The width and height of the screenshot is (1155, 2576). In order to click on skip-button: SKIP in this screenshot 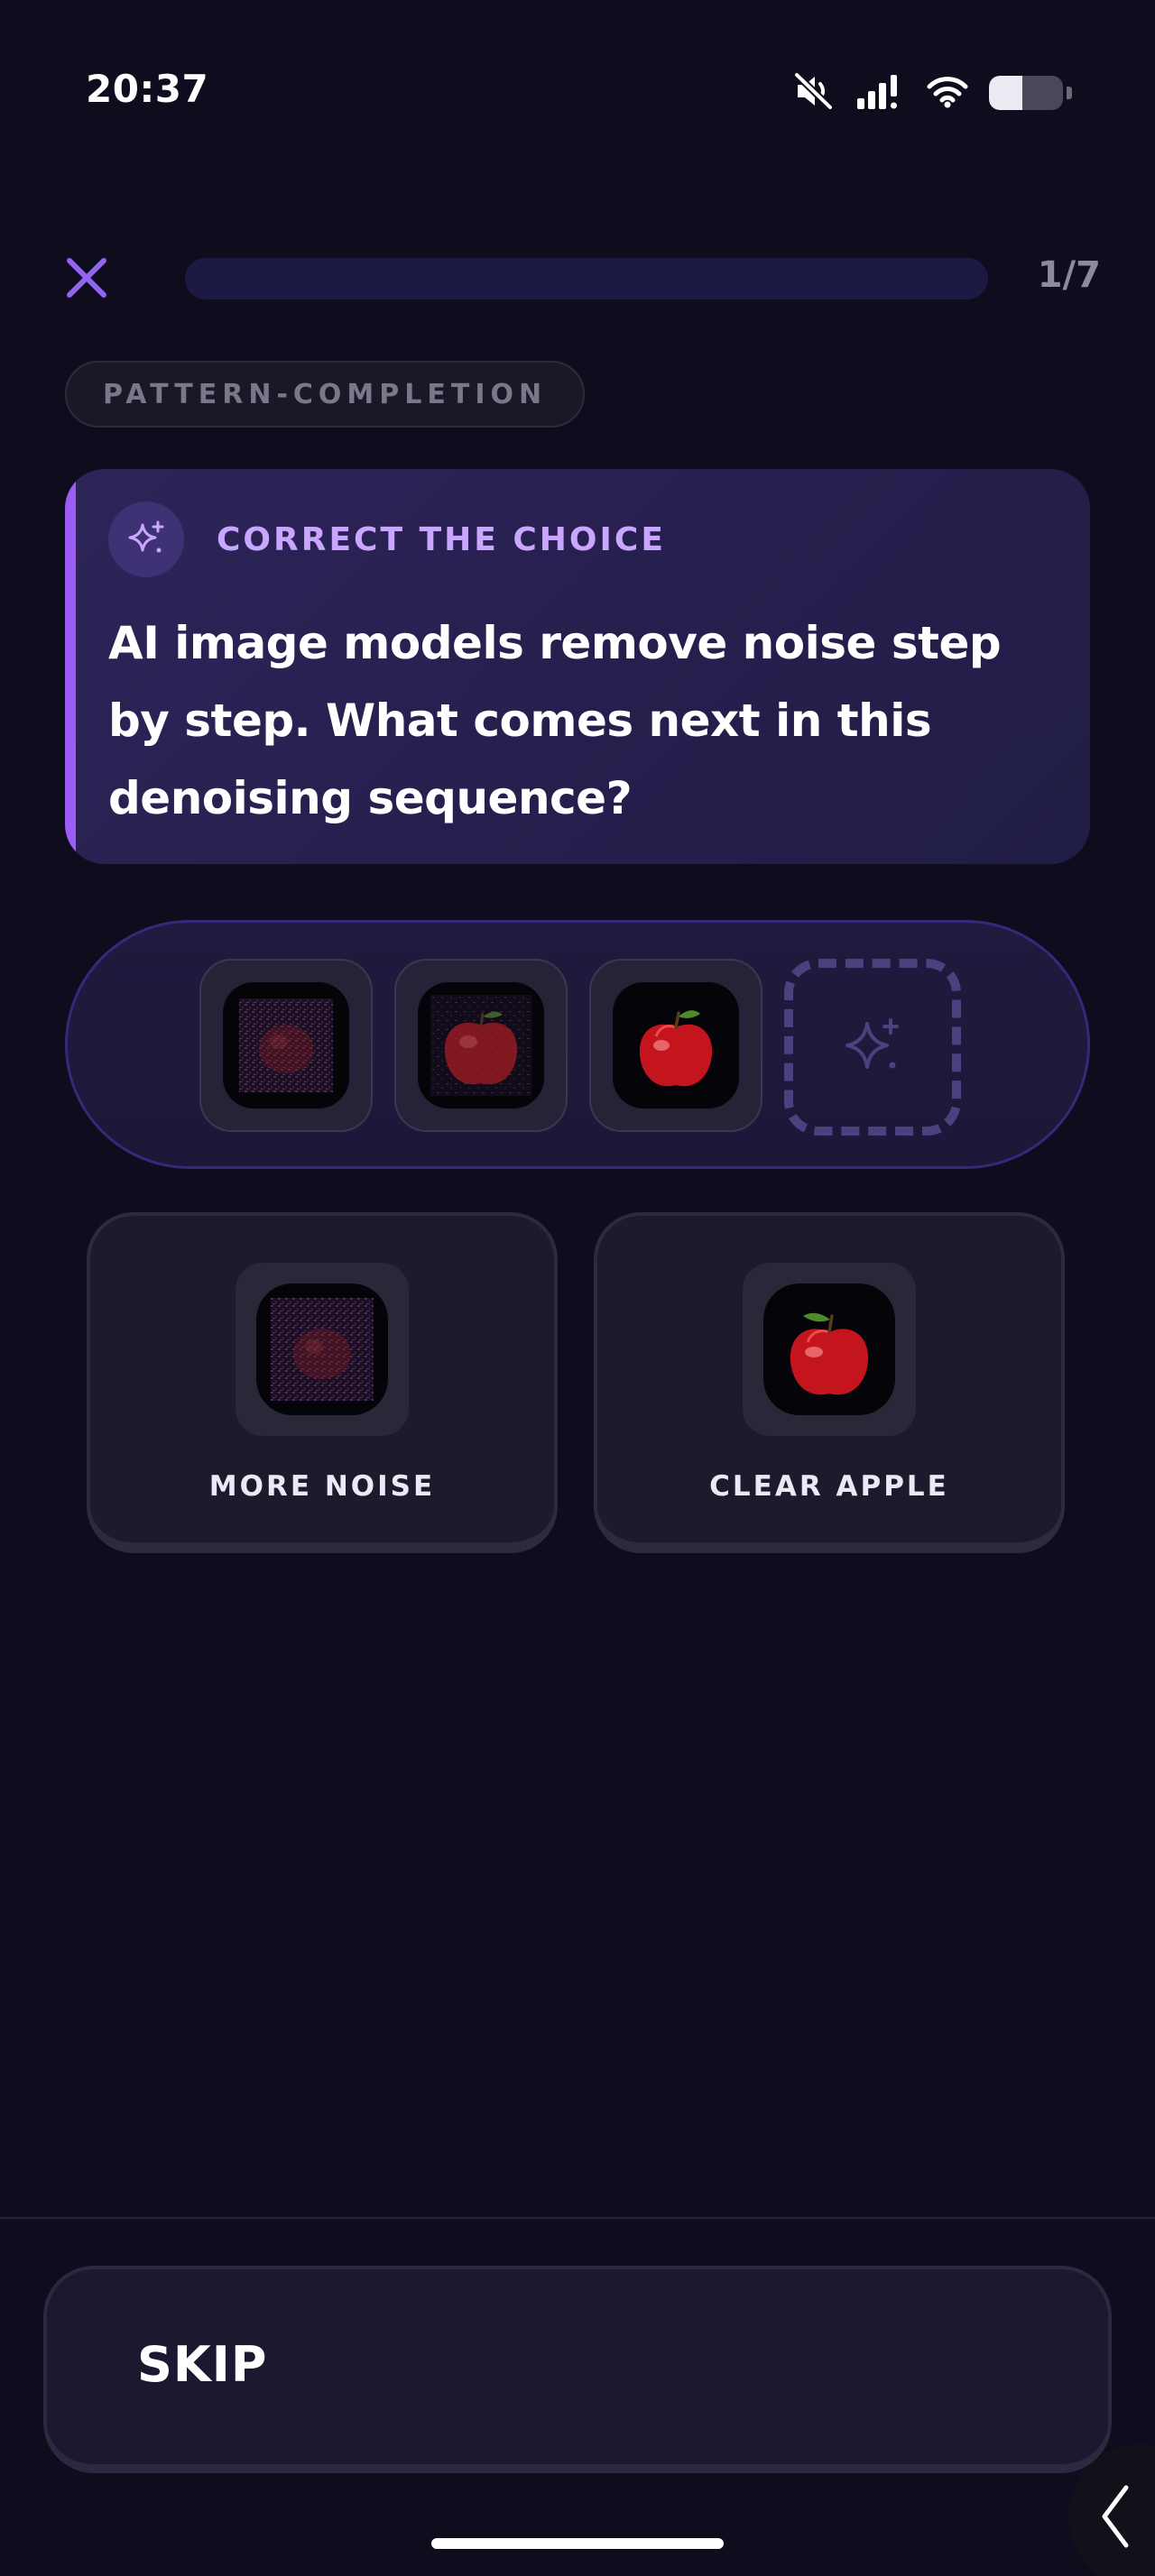, I will do `click(577, 2369)`.